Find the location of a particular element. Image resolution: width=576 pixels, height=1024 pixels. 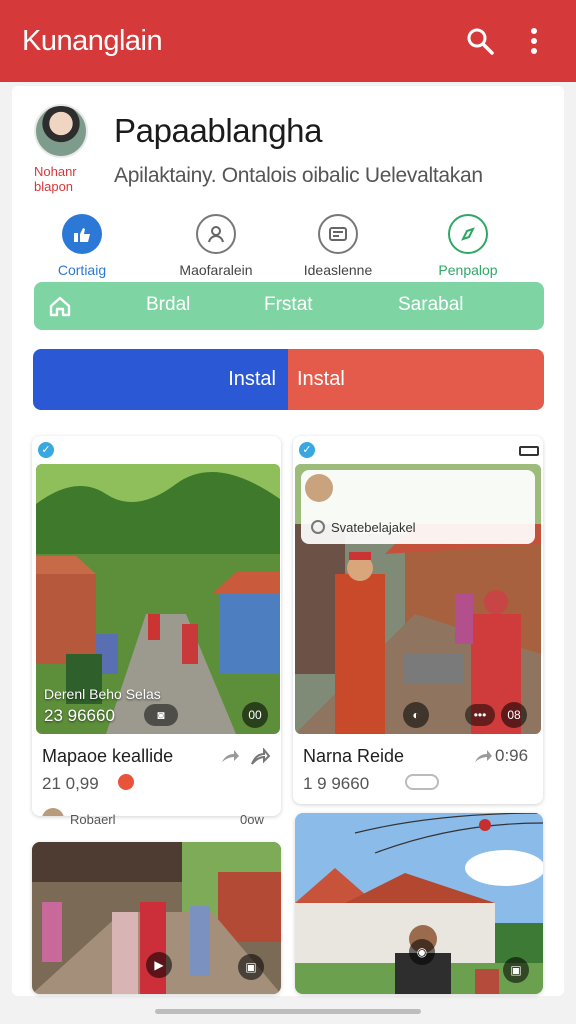

more-button is located at coordinates (534, 41).